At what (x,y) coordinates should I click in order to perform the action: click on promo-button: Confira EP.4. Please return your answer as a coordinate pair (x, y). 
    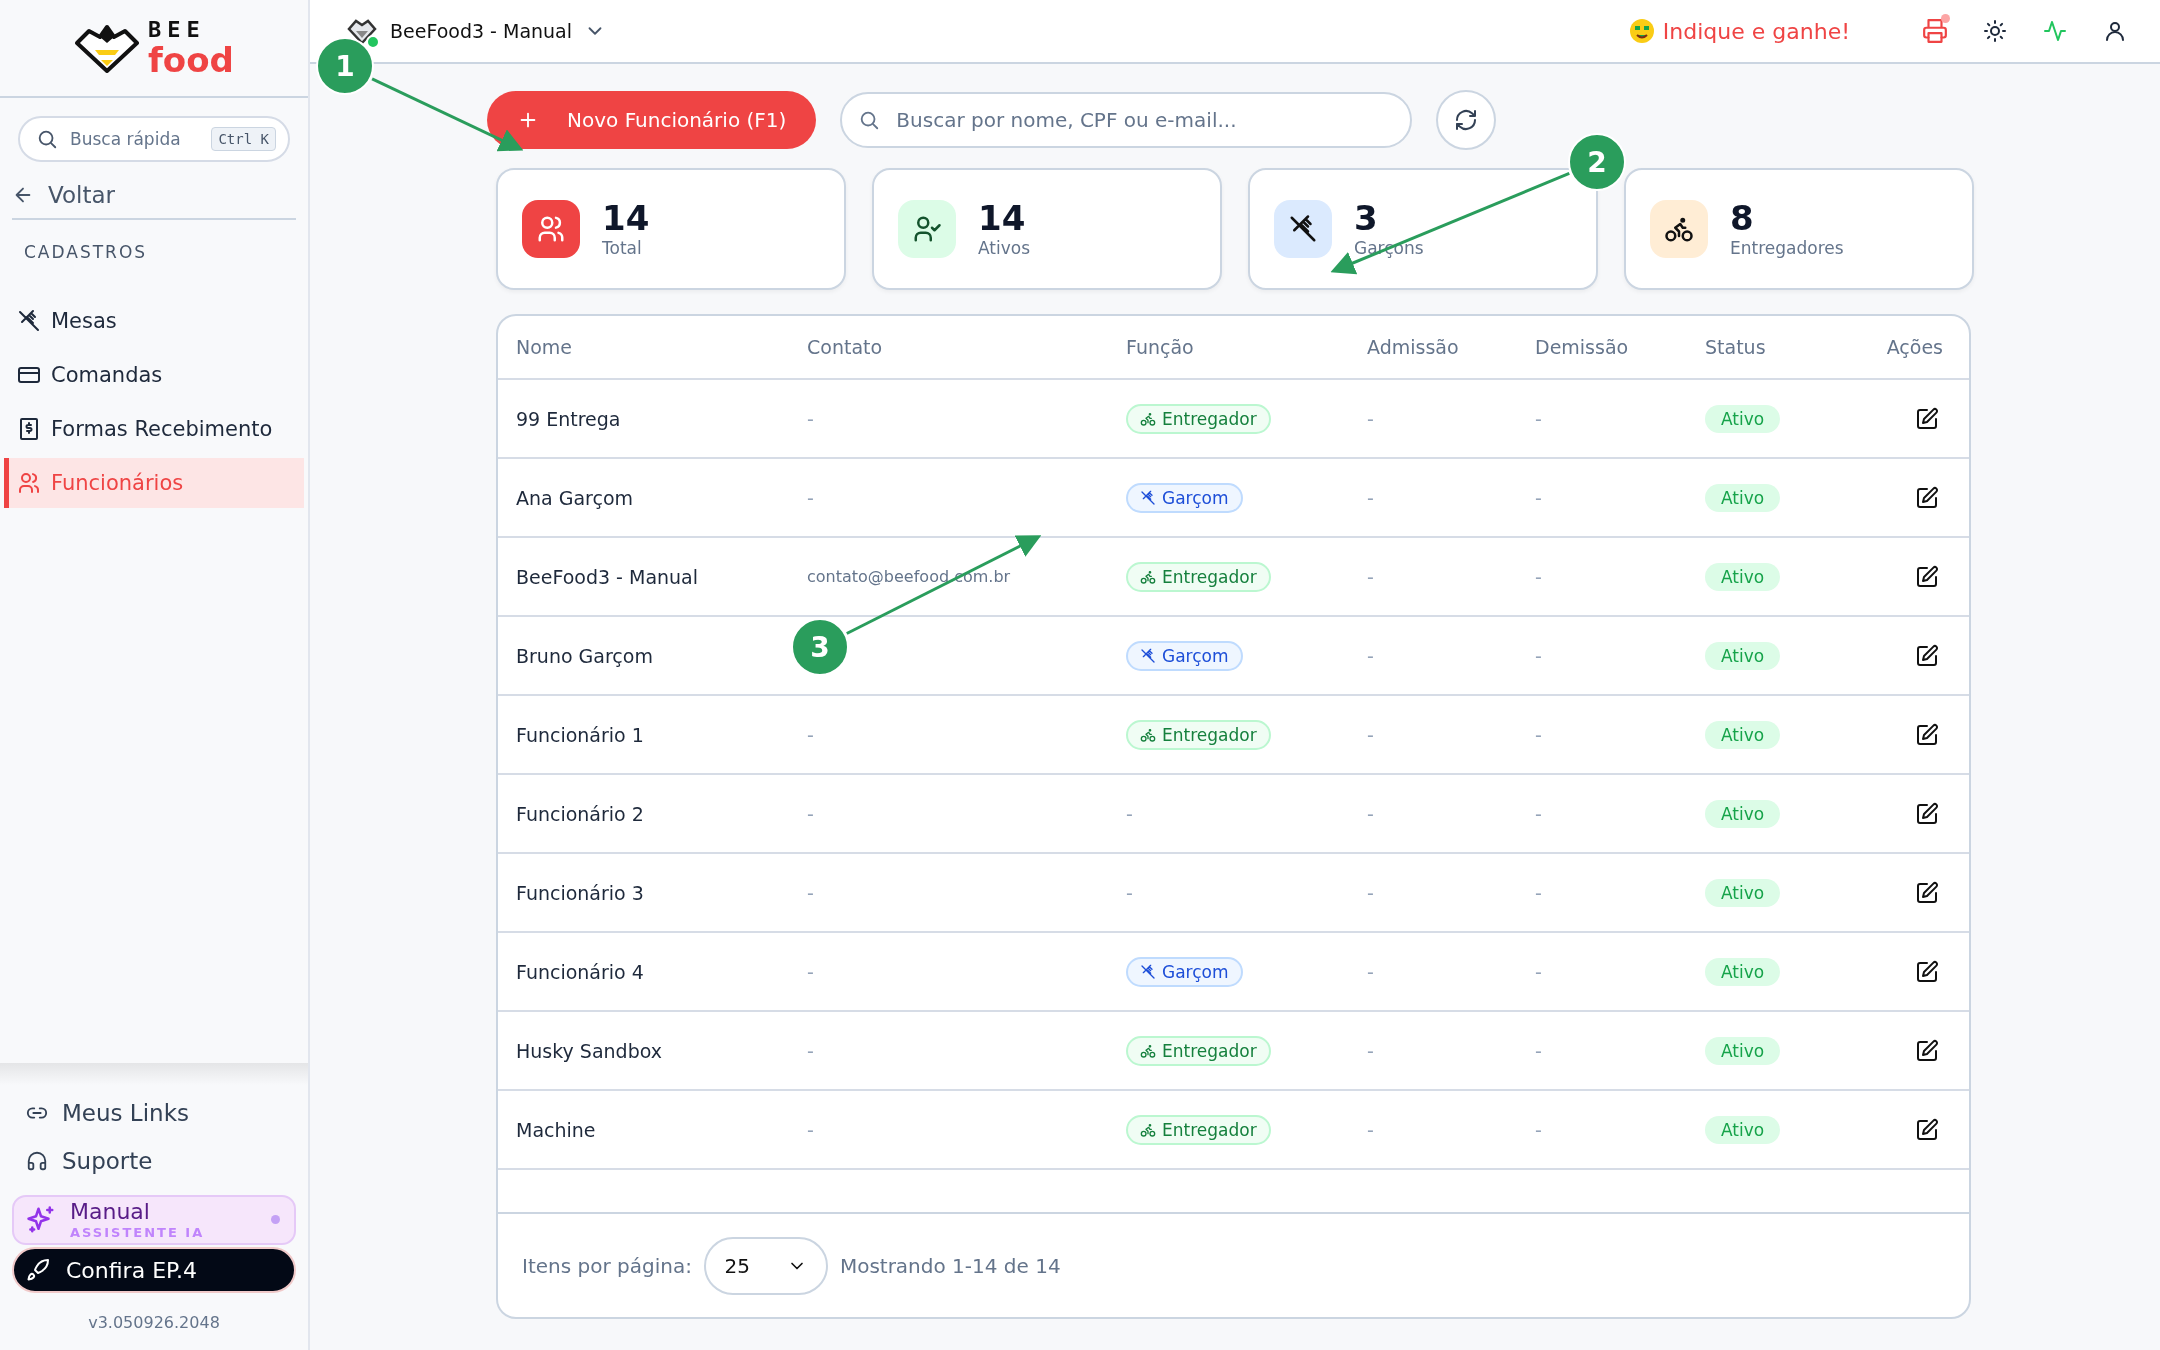
    Looking at the image, I should click on (154, 1270).